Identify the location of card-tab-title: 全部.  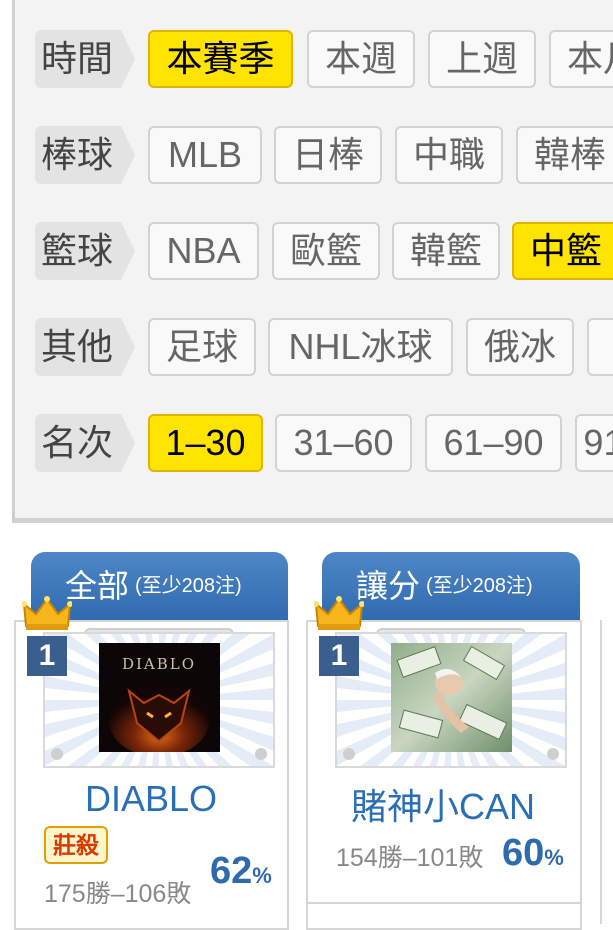
(97, 586).